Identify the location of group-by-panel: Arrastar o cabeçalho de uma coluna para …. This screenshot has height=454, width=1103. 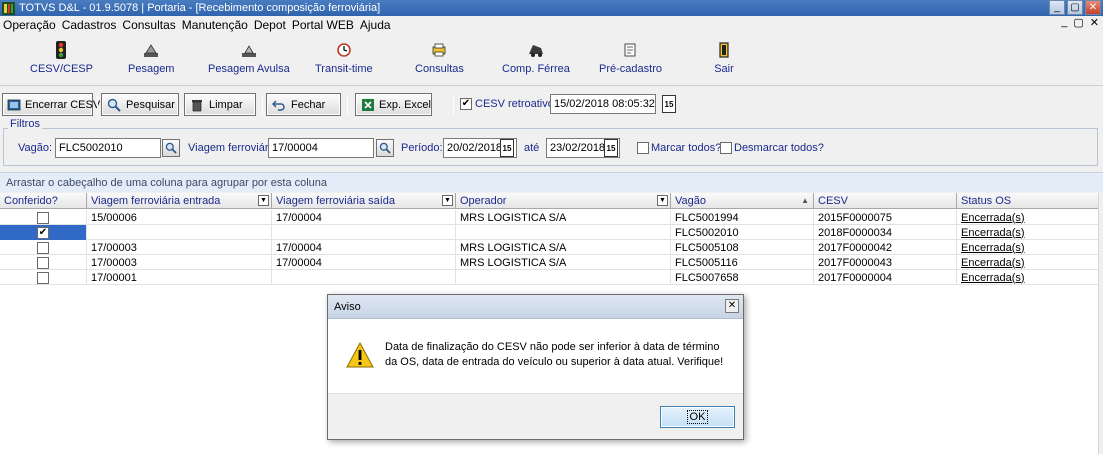
(551, 182).